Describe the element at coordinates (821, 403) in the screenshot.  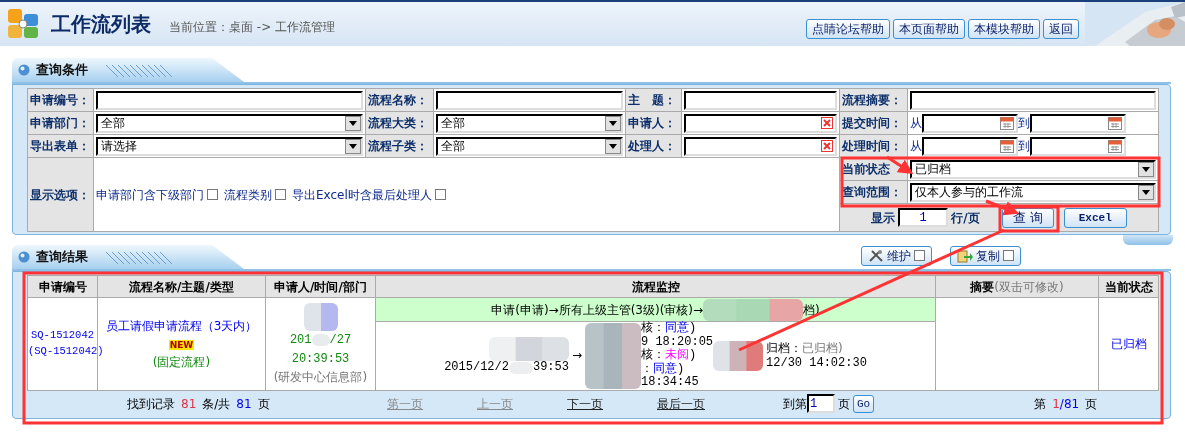
I see `page-number-field: 1` at that location.